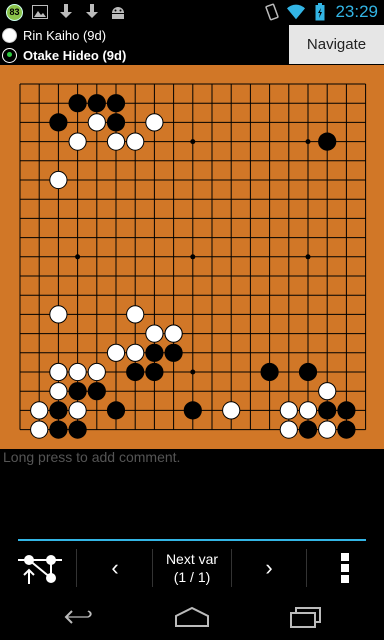  Describe the element at coordinates (75, 55) in the screenshot. I see `player-black-name: Otake Hideo (9d)` at that location.